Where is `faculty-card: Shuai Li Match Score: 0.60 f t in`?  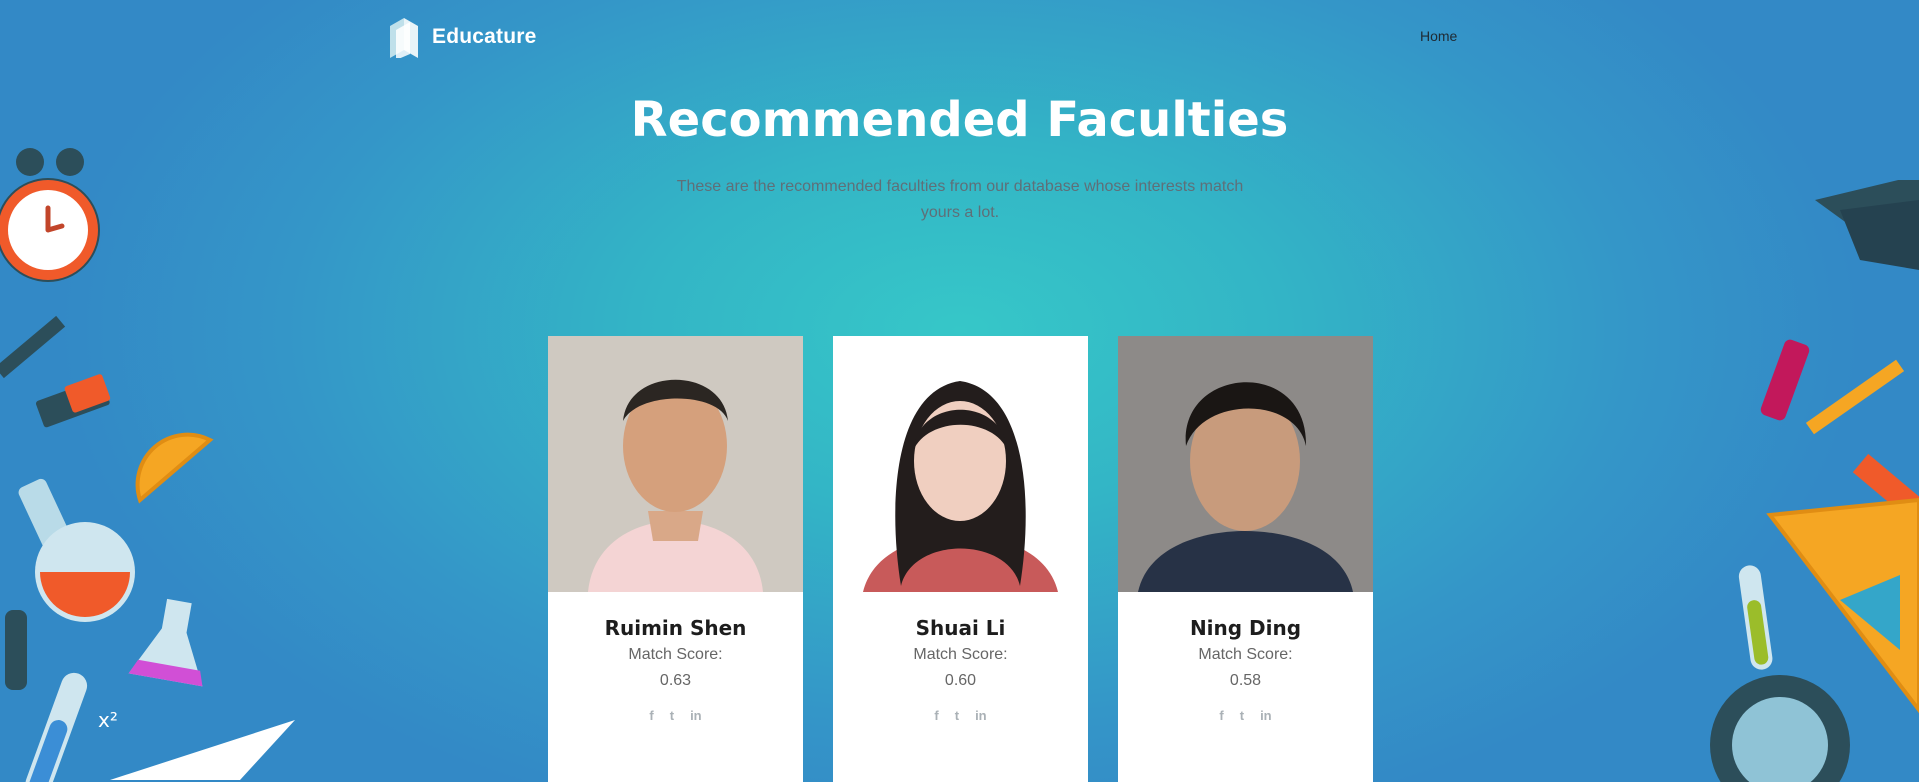 faculty-card: Shuai Li Match Score: 0.60 f t in is located at coordinates (960, 559).